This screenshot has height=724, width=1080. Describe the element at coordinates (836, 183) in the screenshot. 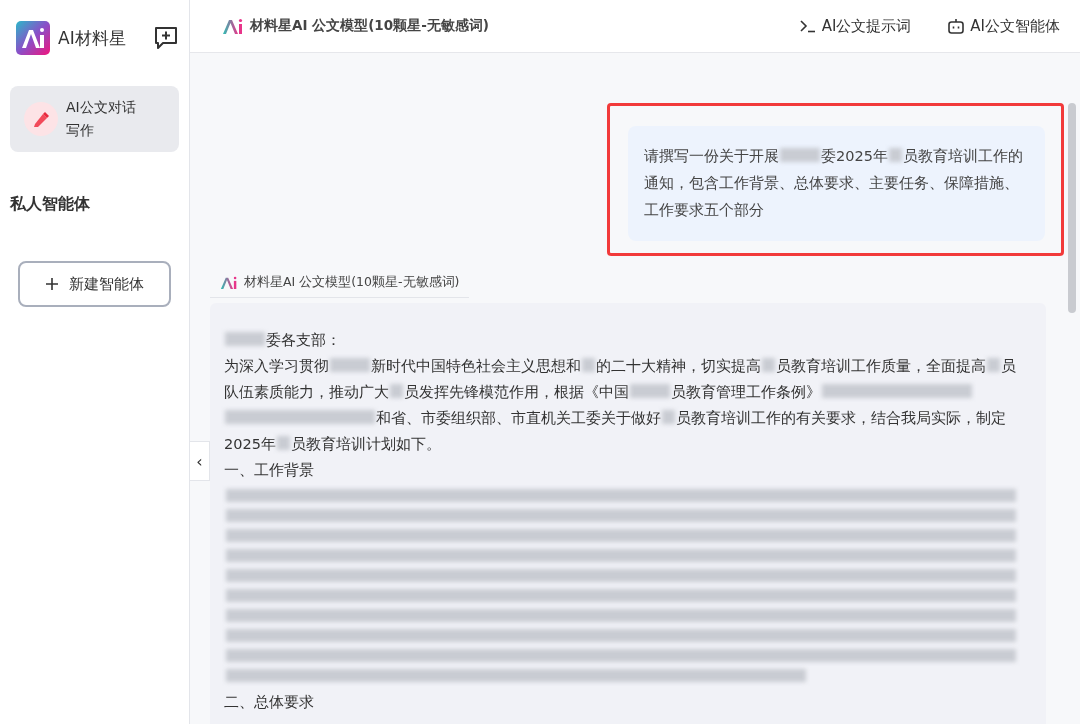

I see `user-message: 请撰写一份关于开展 委2025年 员教育培训工作的通知，包含工作背景、总体要求、主要任务、保障措施、工作要求五个部分` at that location.